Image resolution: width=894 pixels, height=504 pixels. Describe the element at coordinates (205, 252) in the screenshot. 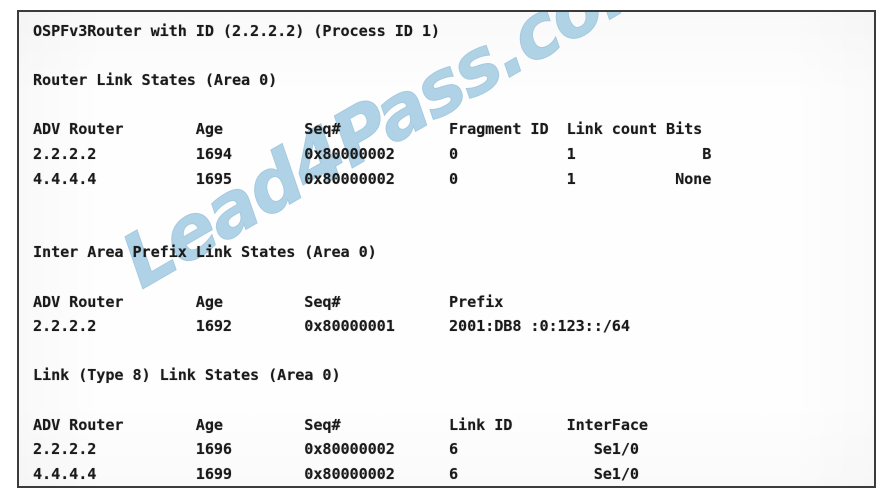

I see `section-heading-inter-area-prefix-link-states: Inter Area Prefix Link States (Area 0)` at that location.